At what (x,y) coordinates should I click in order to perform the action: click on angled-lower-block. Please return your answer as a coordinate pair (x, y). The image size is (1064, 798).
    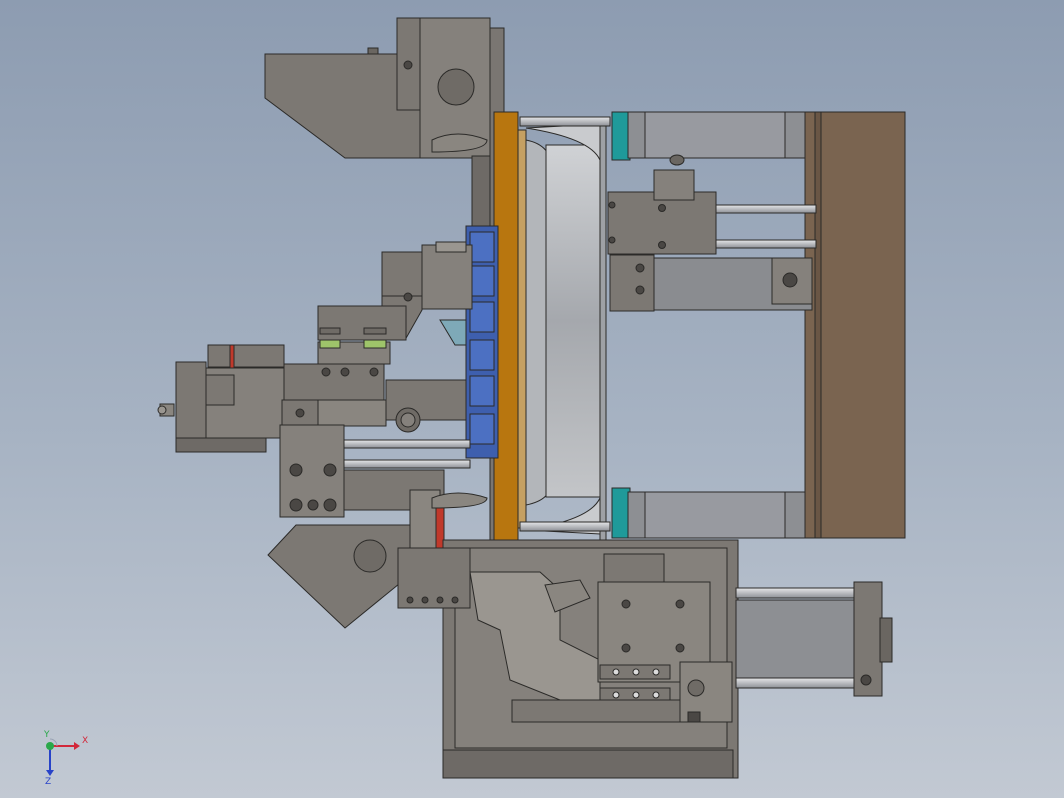
    Looking at the image, I should click on (339, 576).